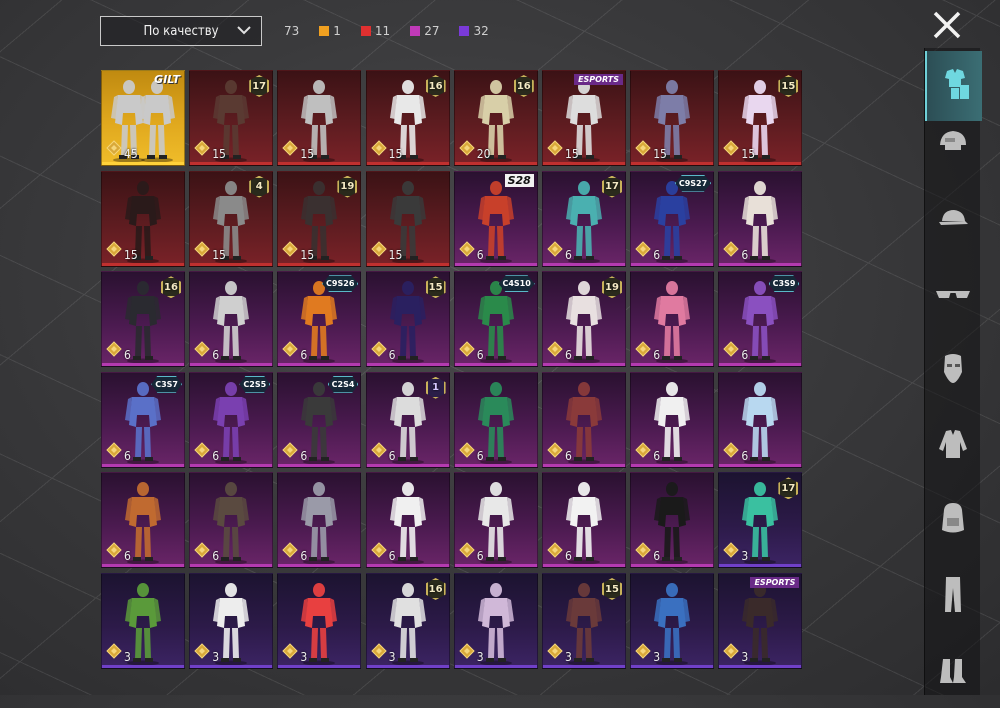 The height and width of the screenshot is (708, 1000). I want to click on inventory-item: C4S10 6, so click(495, 319).